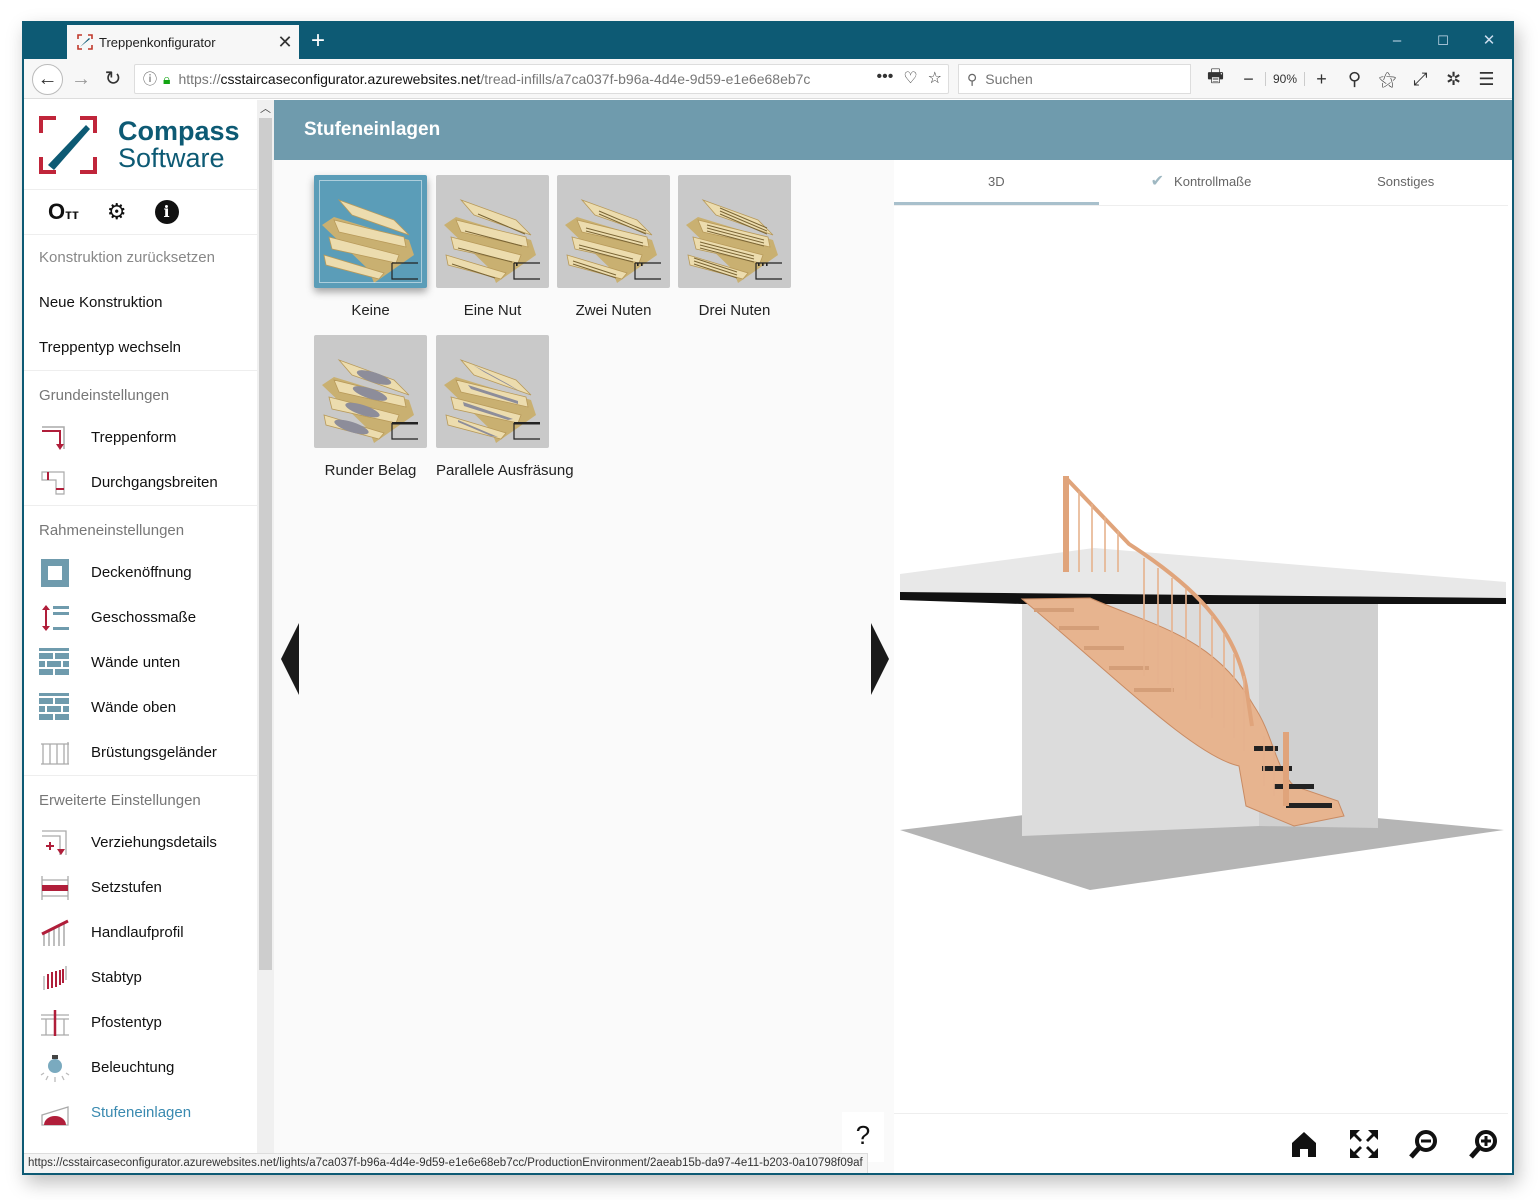  I want to click on fit-view-icon, so click(1364, 1144).